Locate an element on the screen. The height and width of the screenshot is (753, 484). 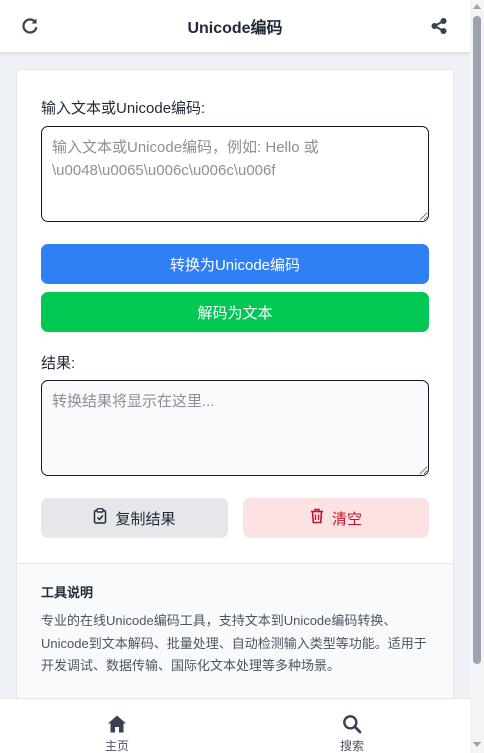
search-icon is located at coordinates (352, 724).